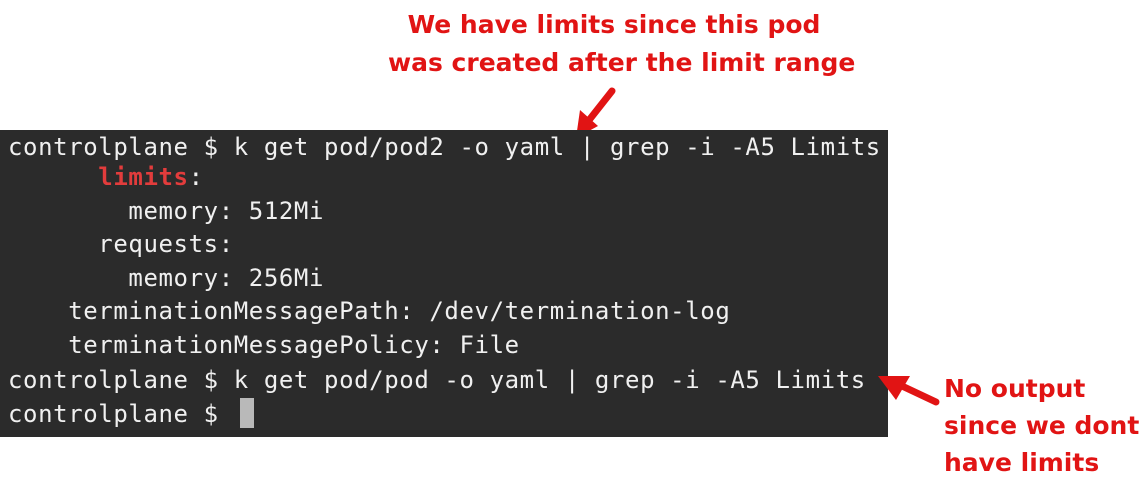 Image resolution: width=1141 pixels, height=484 pixels. Describe the element at coordinates (166, 211) in the screenshot. I see `terminal-line-limits-memory: memory: 512Mi` at that location.